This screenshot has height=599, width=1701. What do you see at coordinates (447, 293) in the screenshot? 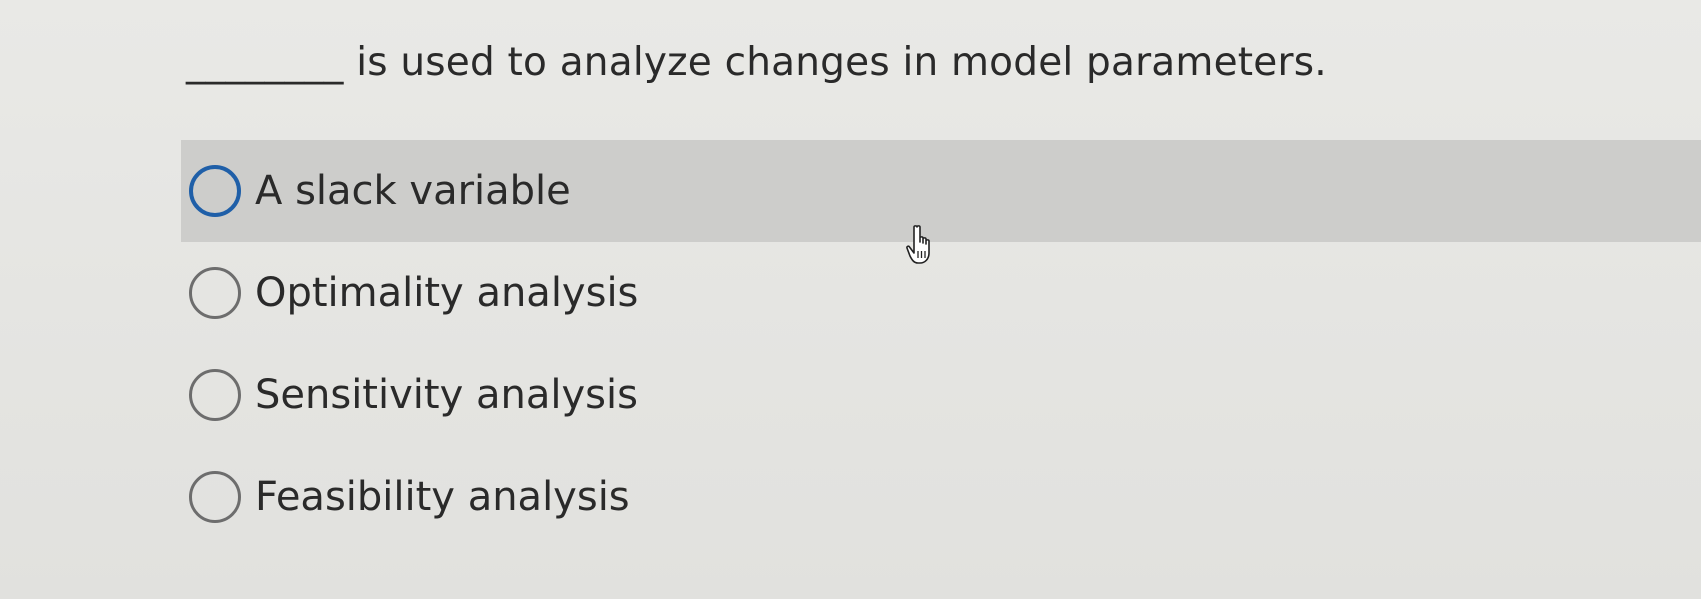
I see `option-label: Optimality analysis` at bounding box center [447, 293].